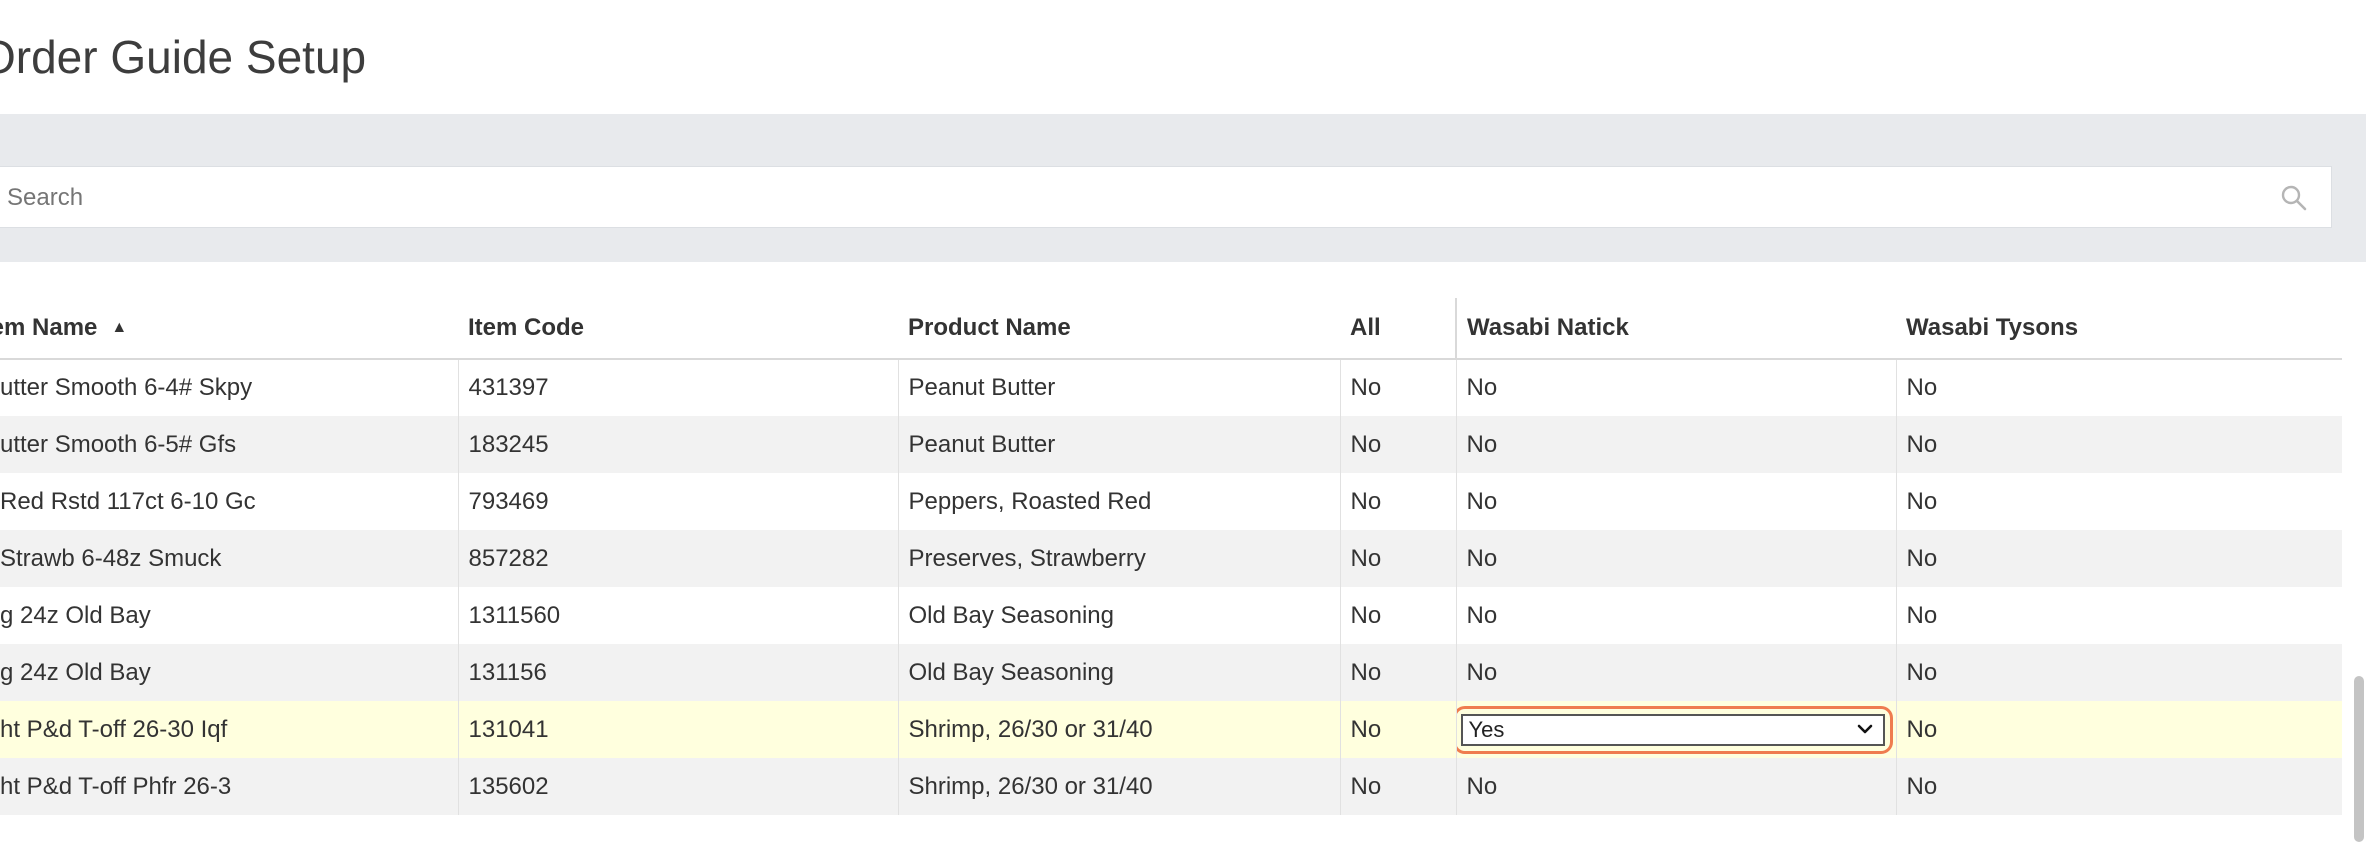  What do you see at coordinates (229, 329) in the screenshot?
I see `column-header-item-name: Item Name ▲` at bounding box center [229, 329].